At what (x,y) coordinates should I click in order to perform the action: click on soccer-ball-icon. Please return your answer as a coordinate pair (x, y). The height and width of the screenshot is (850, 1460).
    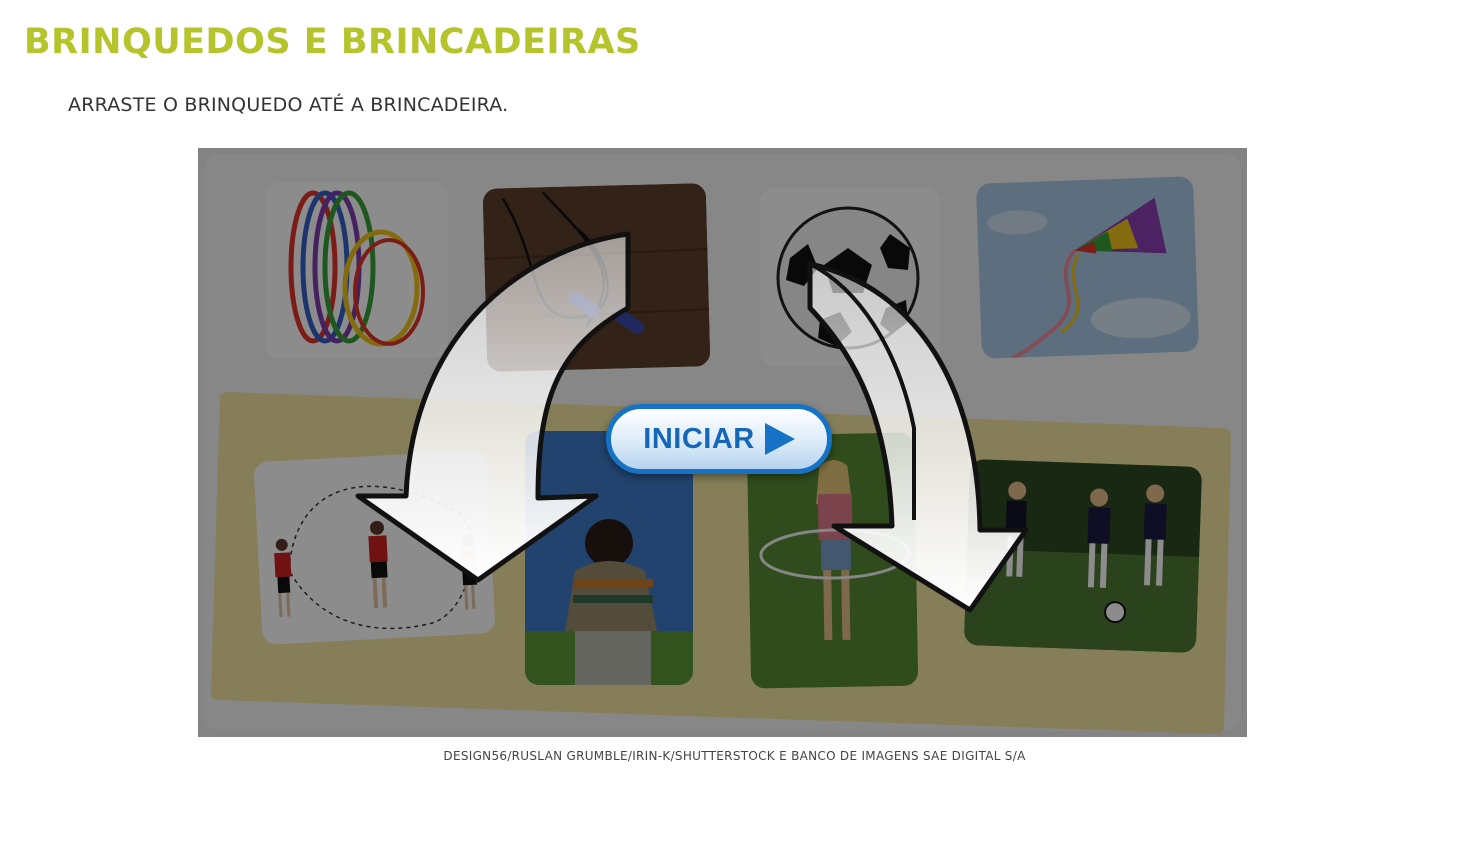
    Looking at the image, I should click on (848, 278).